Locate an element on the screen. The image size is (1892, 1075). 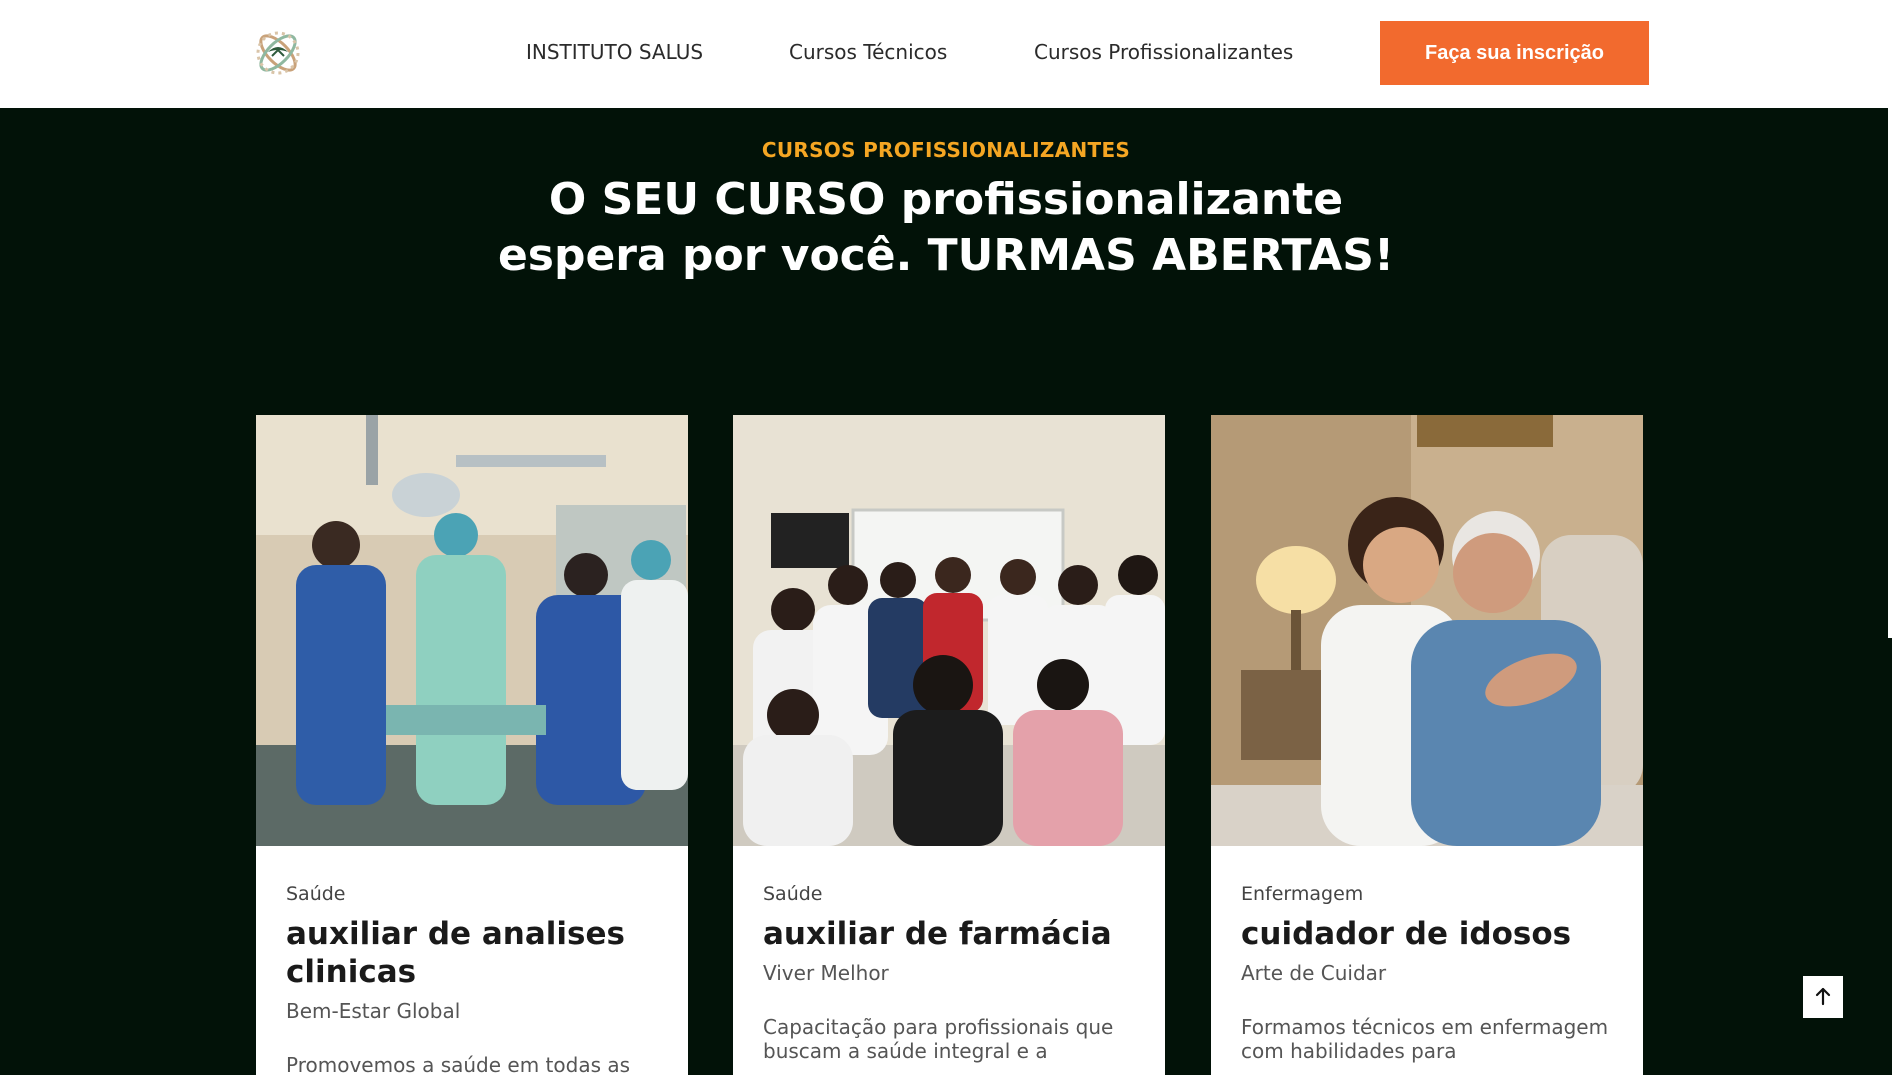
course-subtitle: Viver Melhor is located at coordinates (826, 973).